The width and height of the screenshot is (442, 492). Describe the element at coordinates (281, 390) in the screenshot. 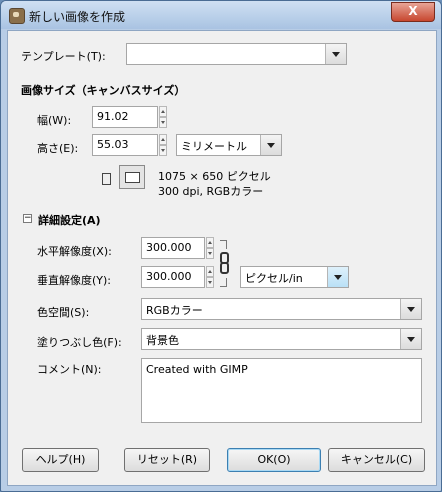

I see `comment-textarea: Created with GIMP` at that location.